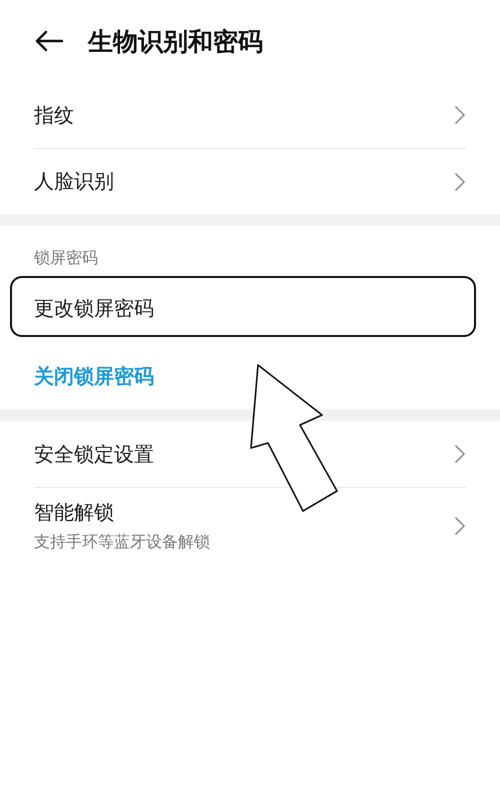  I want to click on setting-label: 指纹, so click(244, 115).